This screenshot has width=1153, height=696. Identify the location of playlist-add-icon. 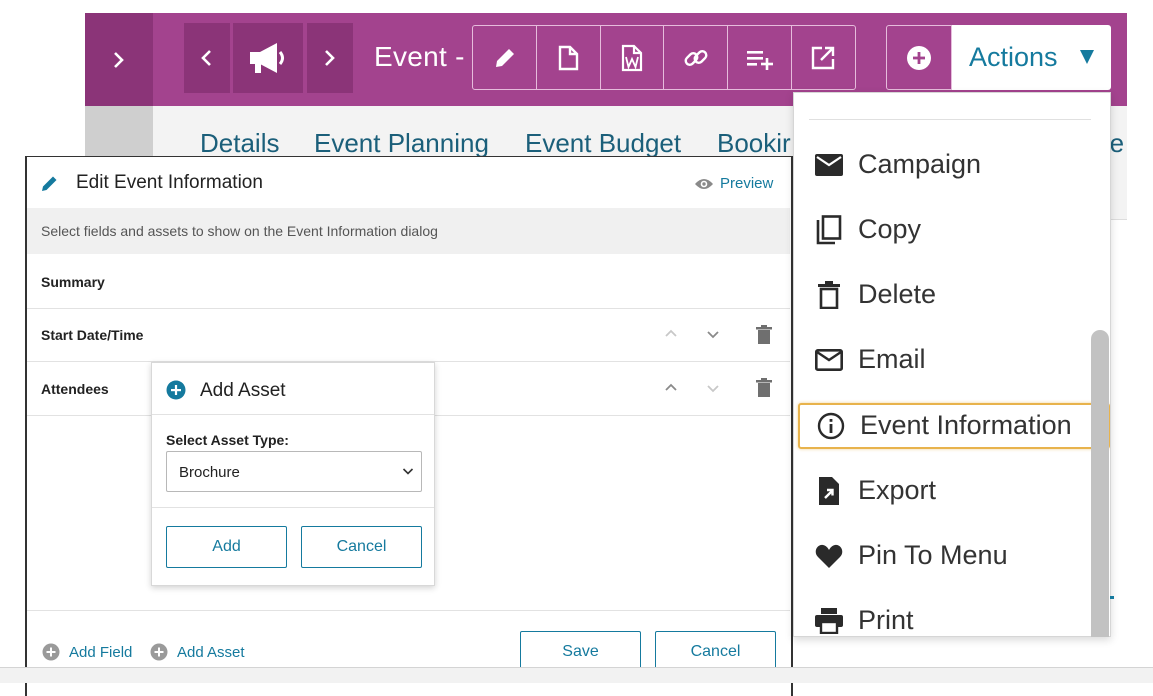
(759, 60).